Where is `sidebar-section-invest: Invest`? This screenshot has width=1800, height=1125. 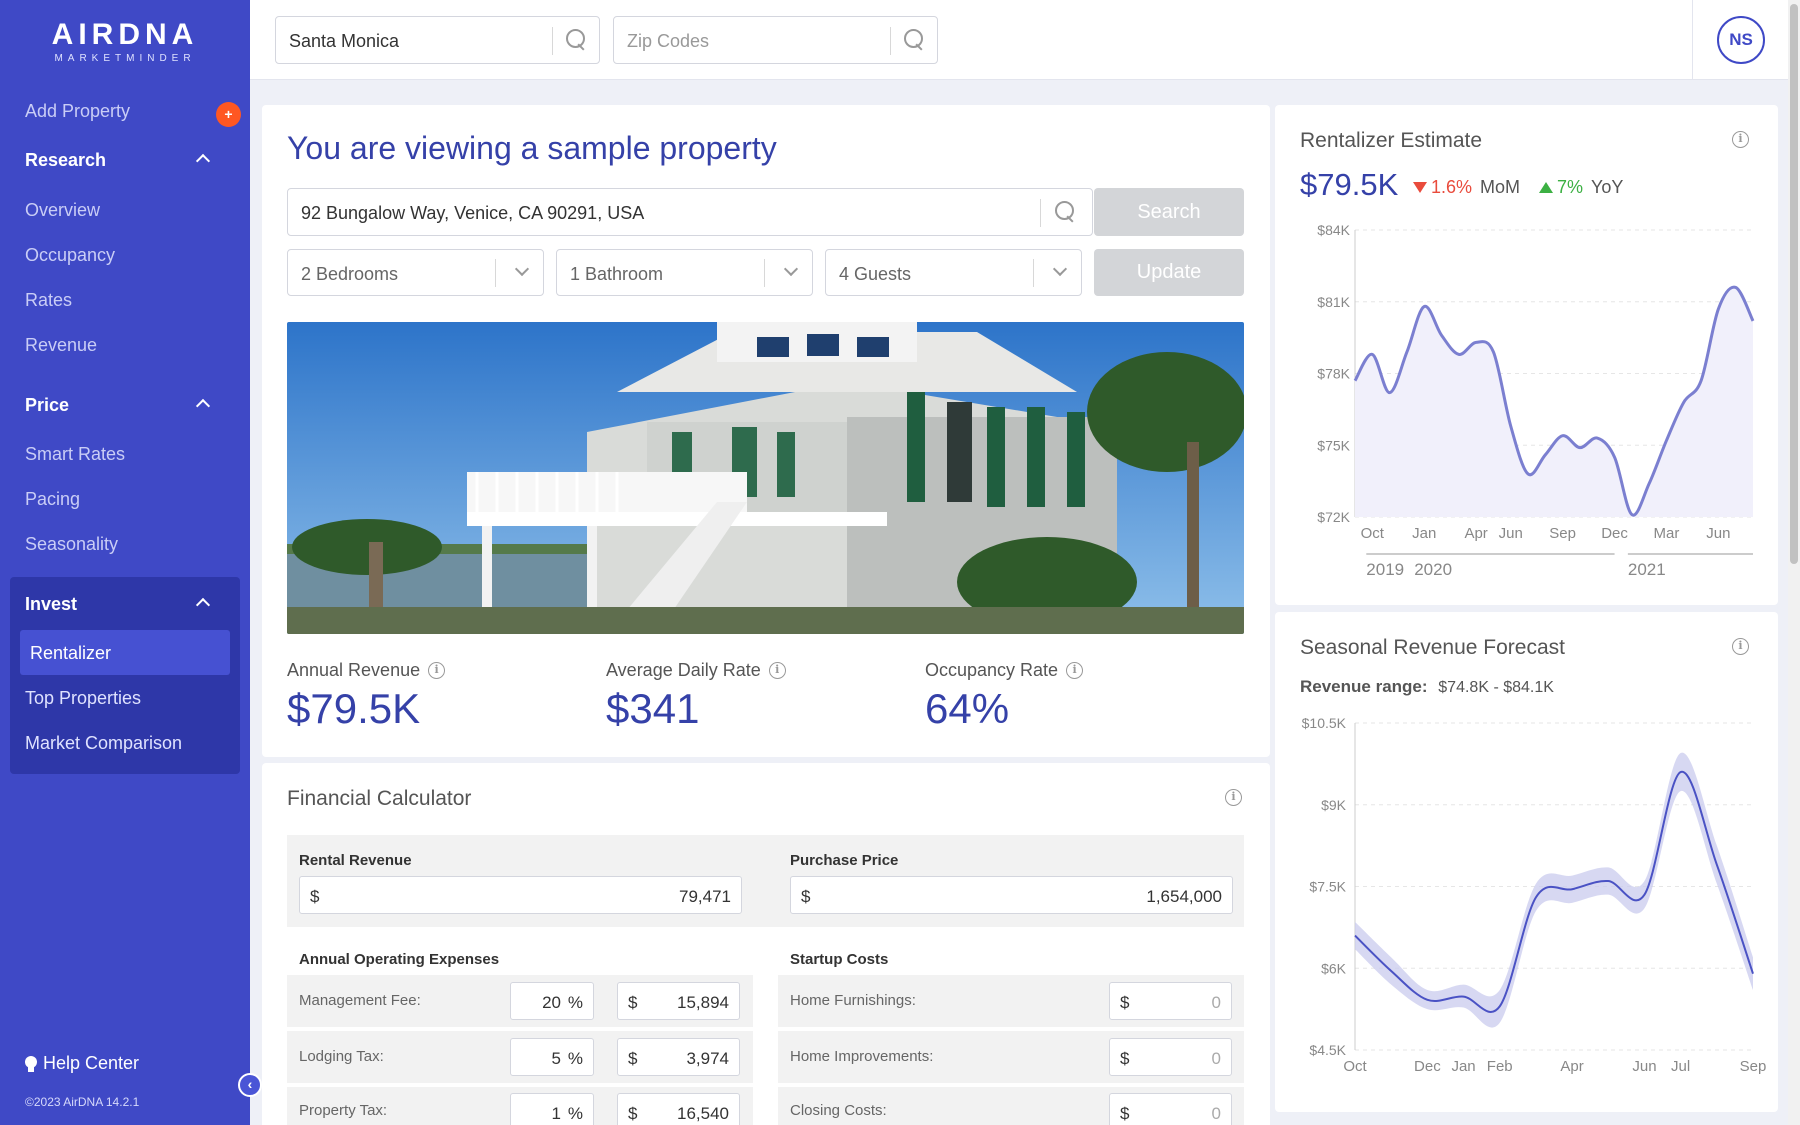 sidebar-section-invest: Invest is located at coordinates (127, 604).